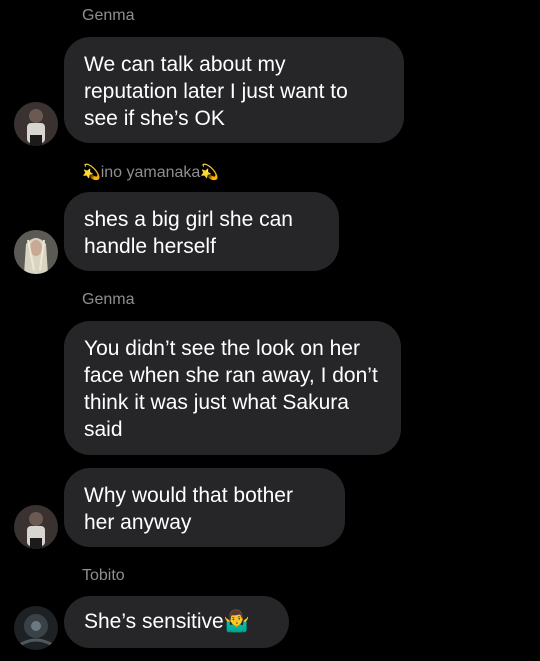 This screenshot has height=661, width=540. What do you see at coordinates (103, 575) in the screenshot?
I see `sender-name: Tobito` at bounding box center [103, 575].